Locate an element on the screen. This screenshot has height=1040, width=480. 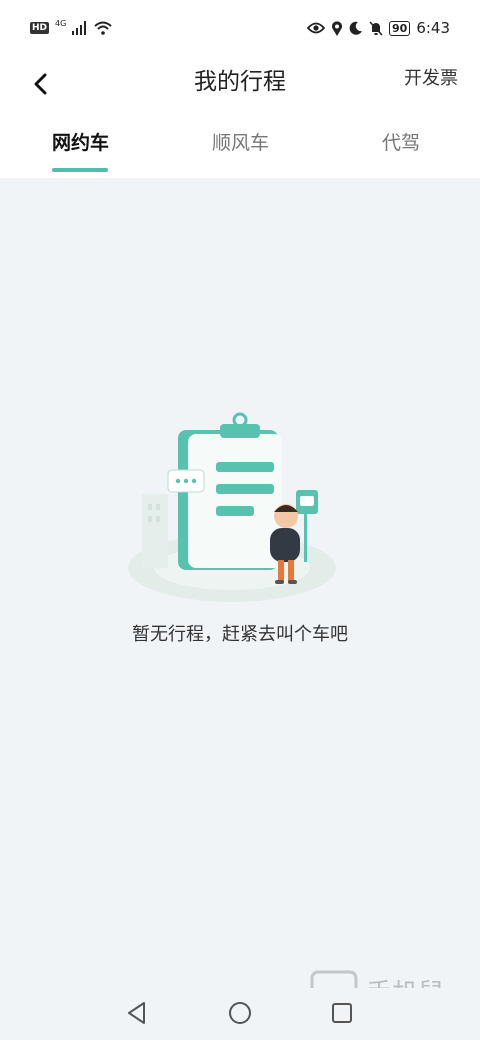
location-icon is located at coordinates (337, 28).